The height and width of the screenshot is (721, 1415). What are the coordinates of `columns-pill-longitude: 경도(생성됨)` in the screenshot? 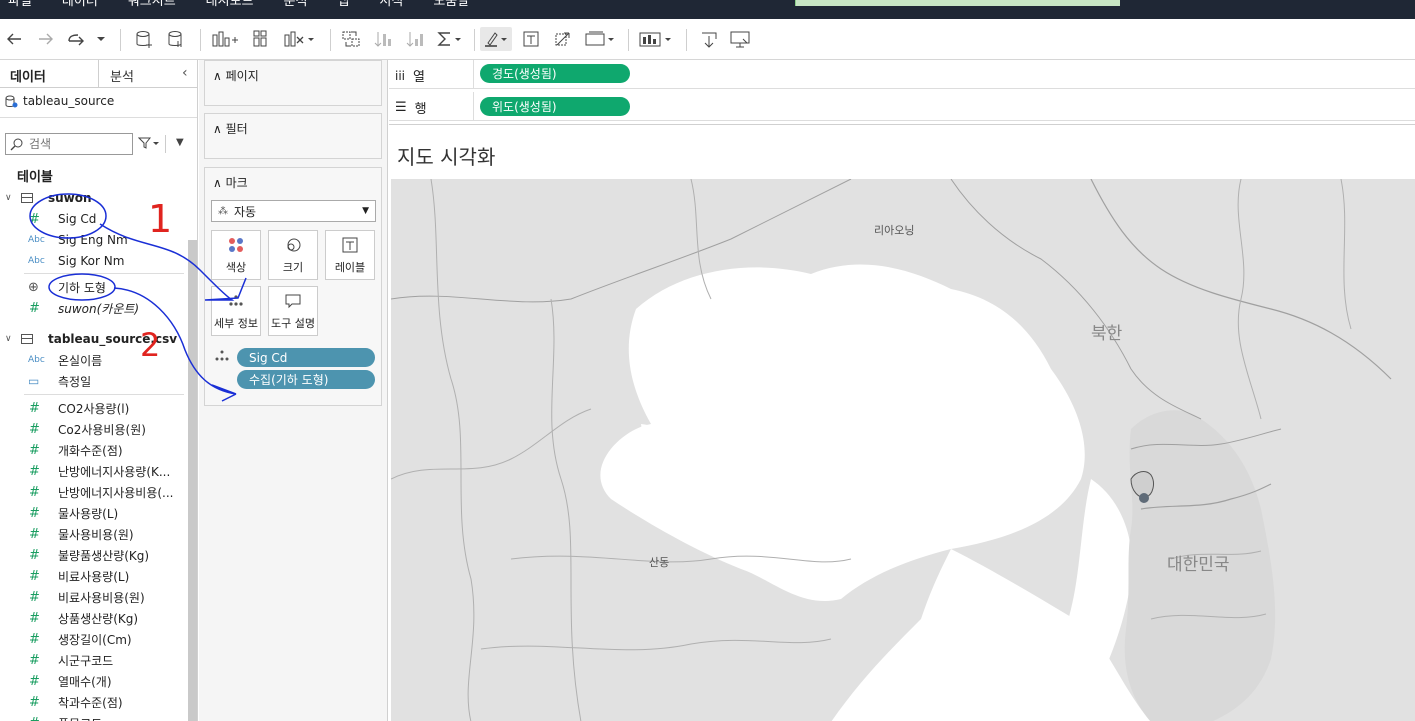 It's located at (555, 73).